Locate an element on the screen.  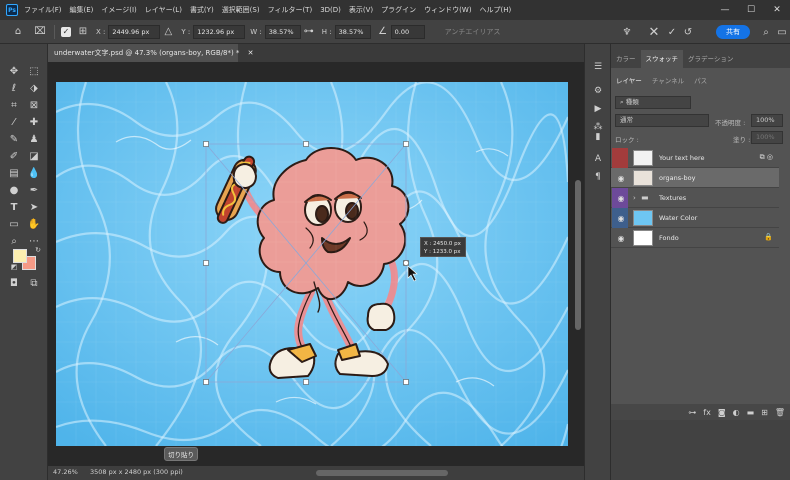
blend-mode-select: 通常 is located at coordinates (662, 120).